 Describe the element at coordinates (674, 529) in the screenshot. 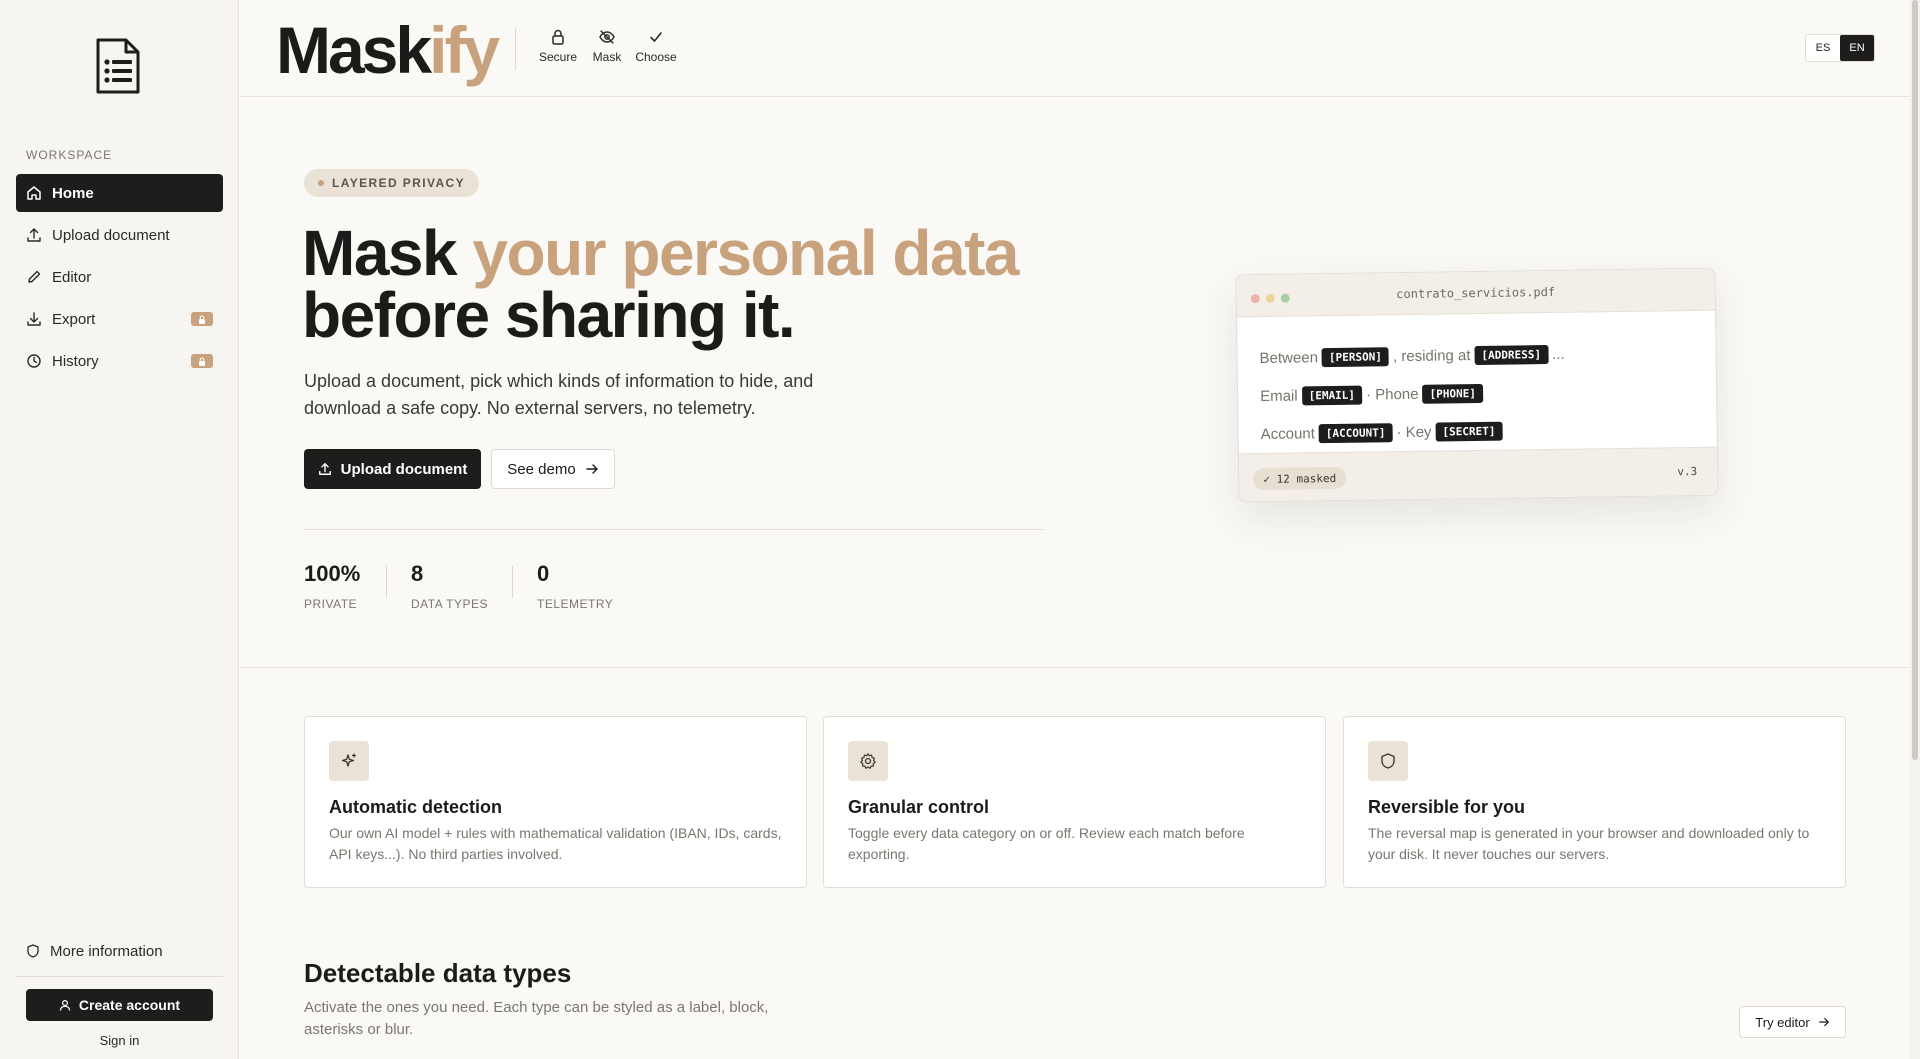

I see `hero-divider` at that location.